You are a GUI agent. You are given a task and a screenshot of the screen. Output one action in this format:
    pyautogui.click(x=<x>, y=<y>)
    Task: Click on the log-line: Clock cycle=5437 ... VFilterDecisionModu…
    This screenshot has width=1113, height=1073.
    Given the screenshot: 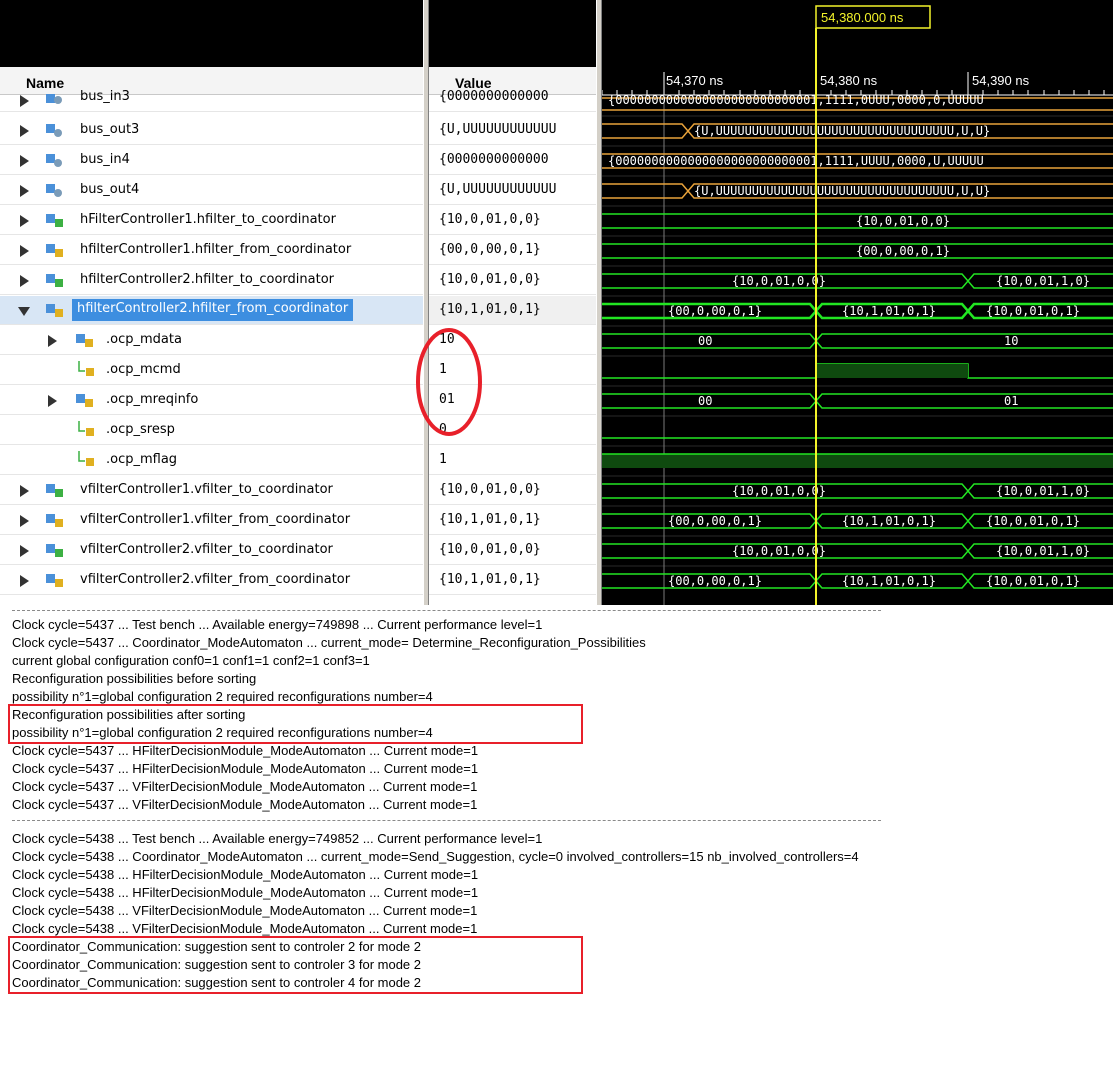 What is the action you would take?
    pyautogui.click(x=245, y=786)
    